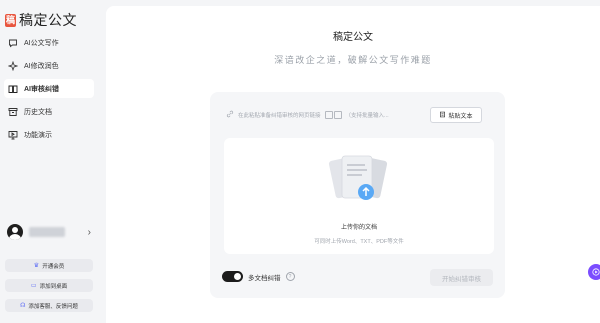 The width and height of the screenshot is (600, 323). I want to click on link-type-icons, so click(333, 114).